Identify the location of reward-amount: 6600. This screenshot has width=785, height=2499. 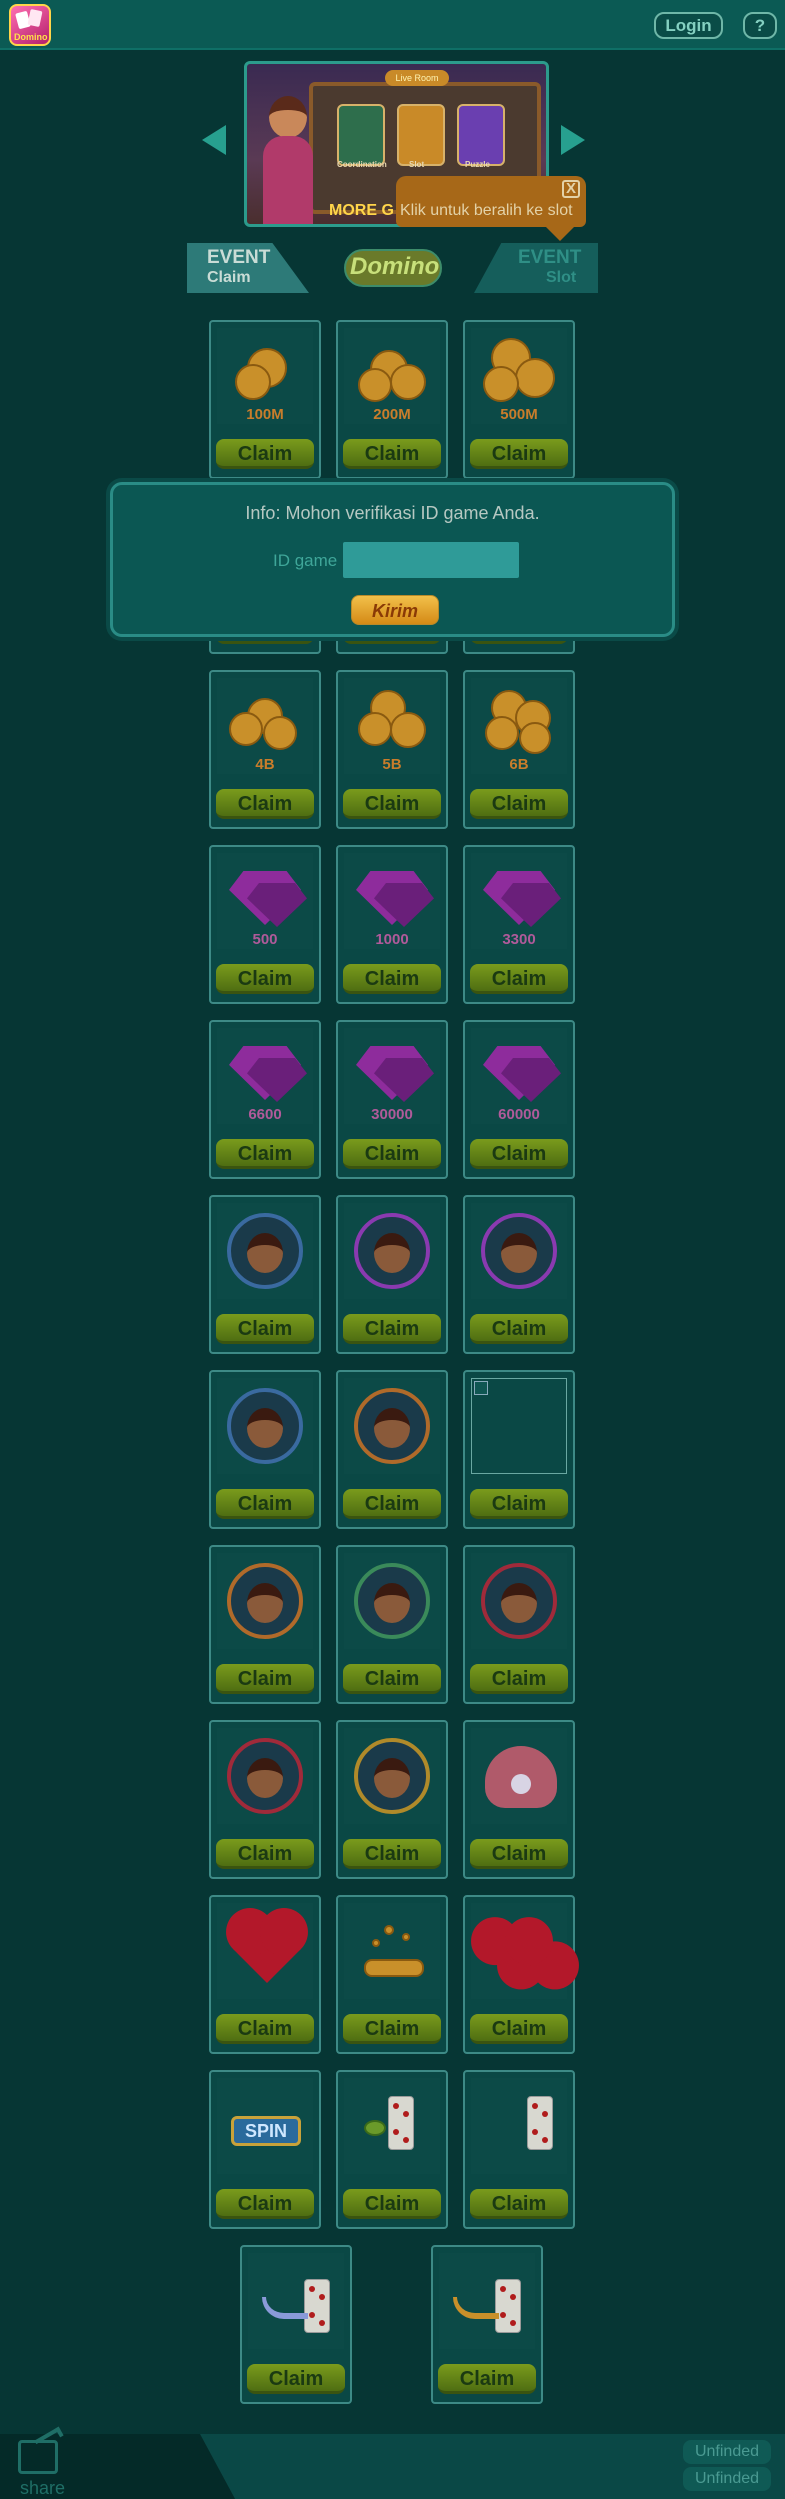
(265, 1114).